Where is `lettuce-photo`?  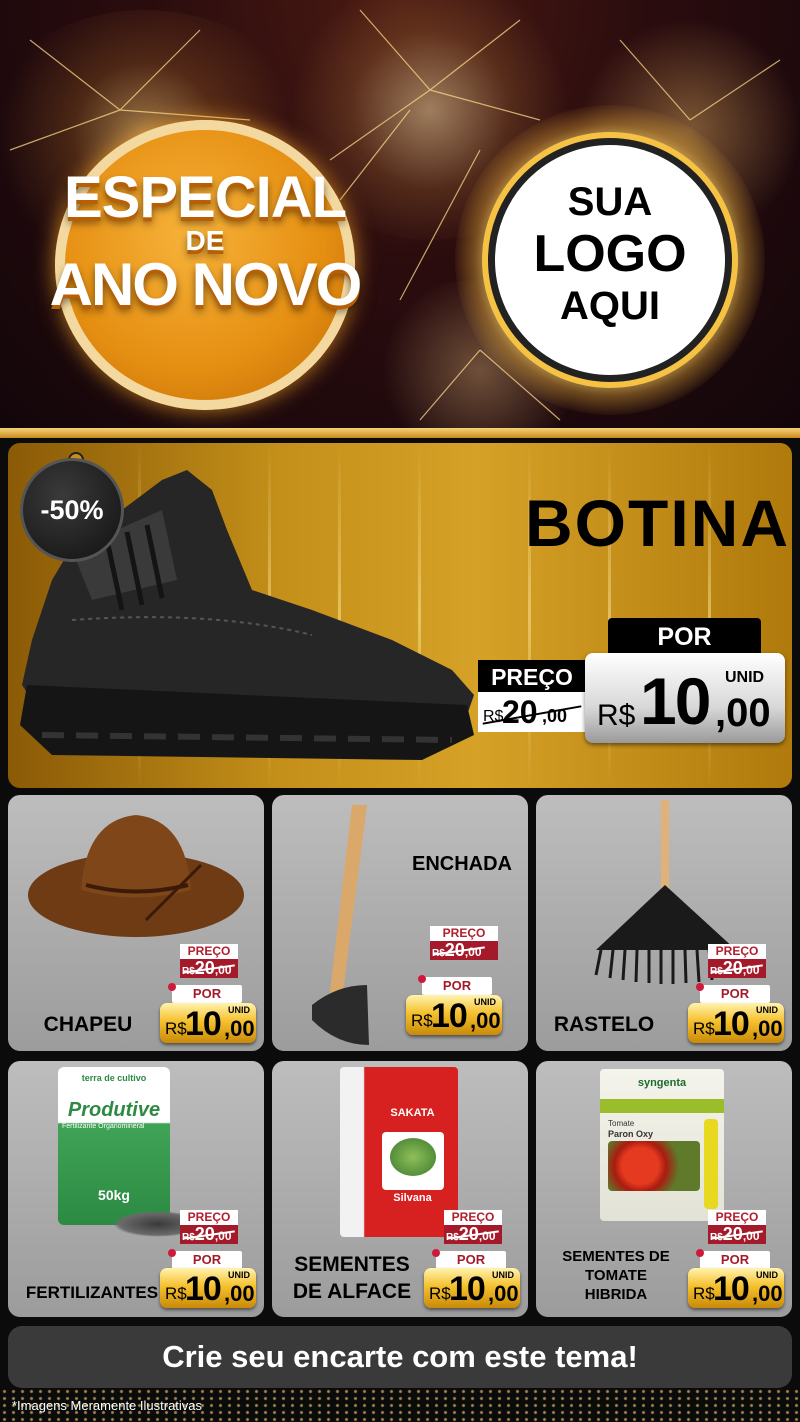
lettuce-photo is located at coordinates (413, 1161).